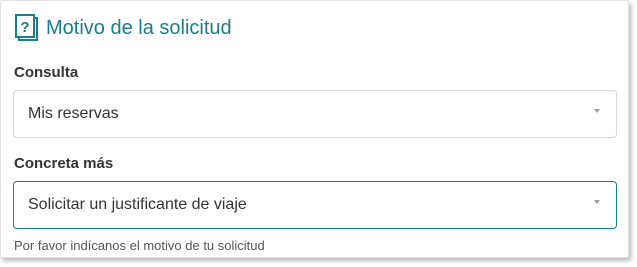 This screenshot has height=267, width=637. I want to click on question-document-icon: ?, so click(26, 27).